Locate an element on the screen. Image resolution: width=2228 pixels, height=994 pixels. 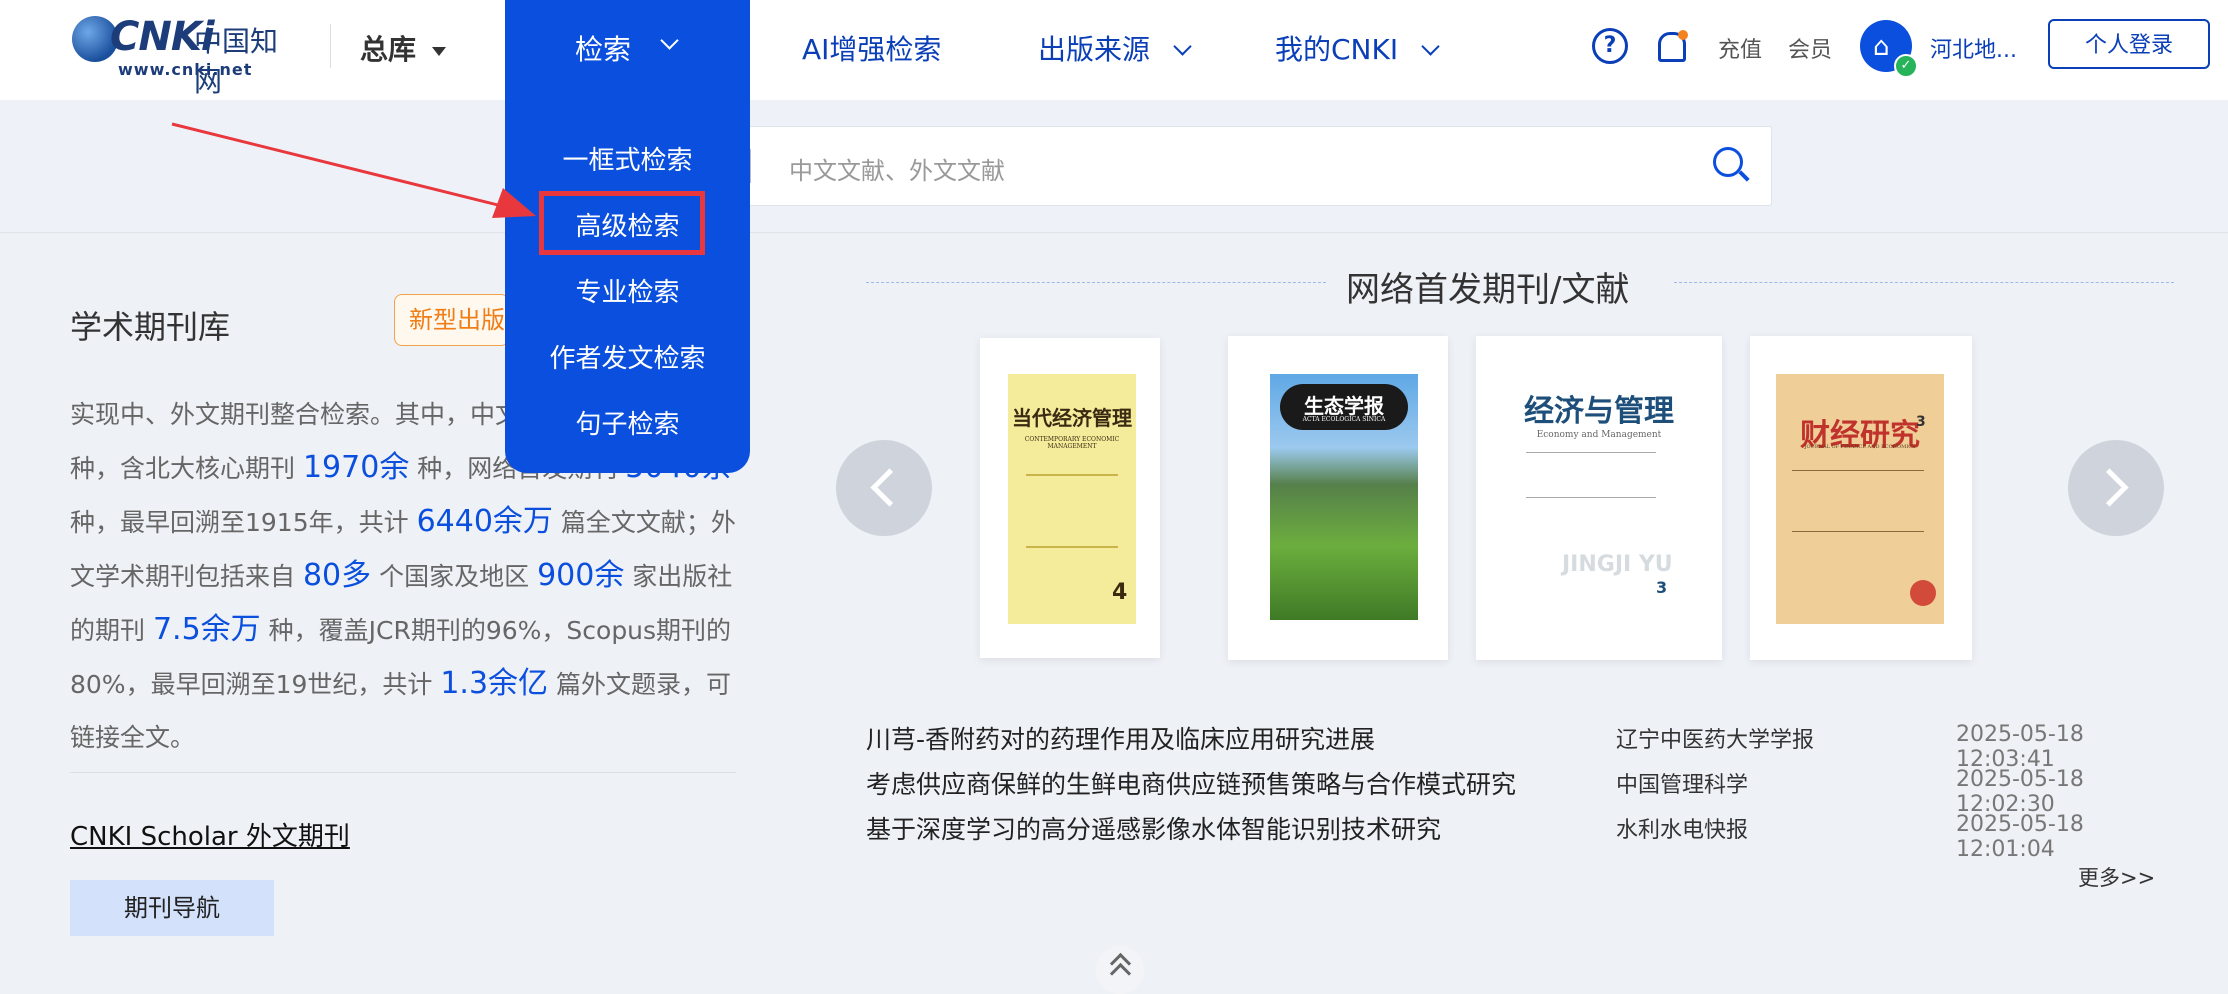
journal-nav-button: 期刊导航 is located at coordinates (172, 908).